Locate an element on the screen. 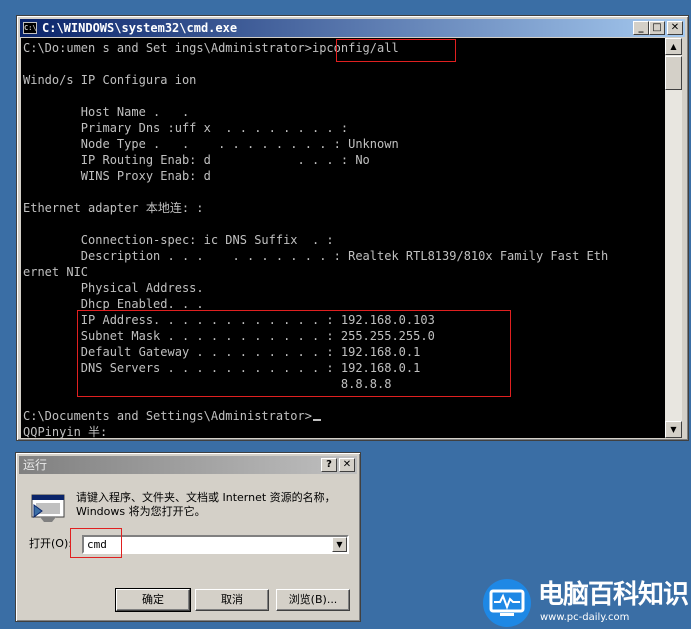 Image resolution: width=691 pixels, height=629 pixels. console-prompt: C:\Documents and Settings\Administrator> is located at coordinates (167, 416).